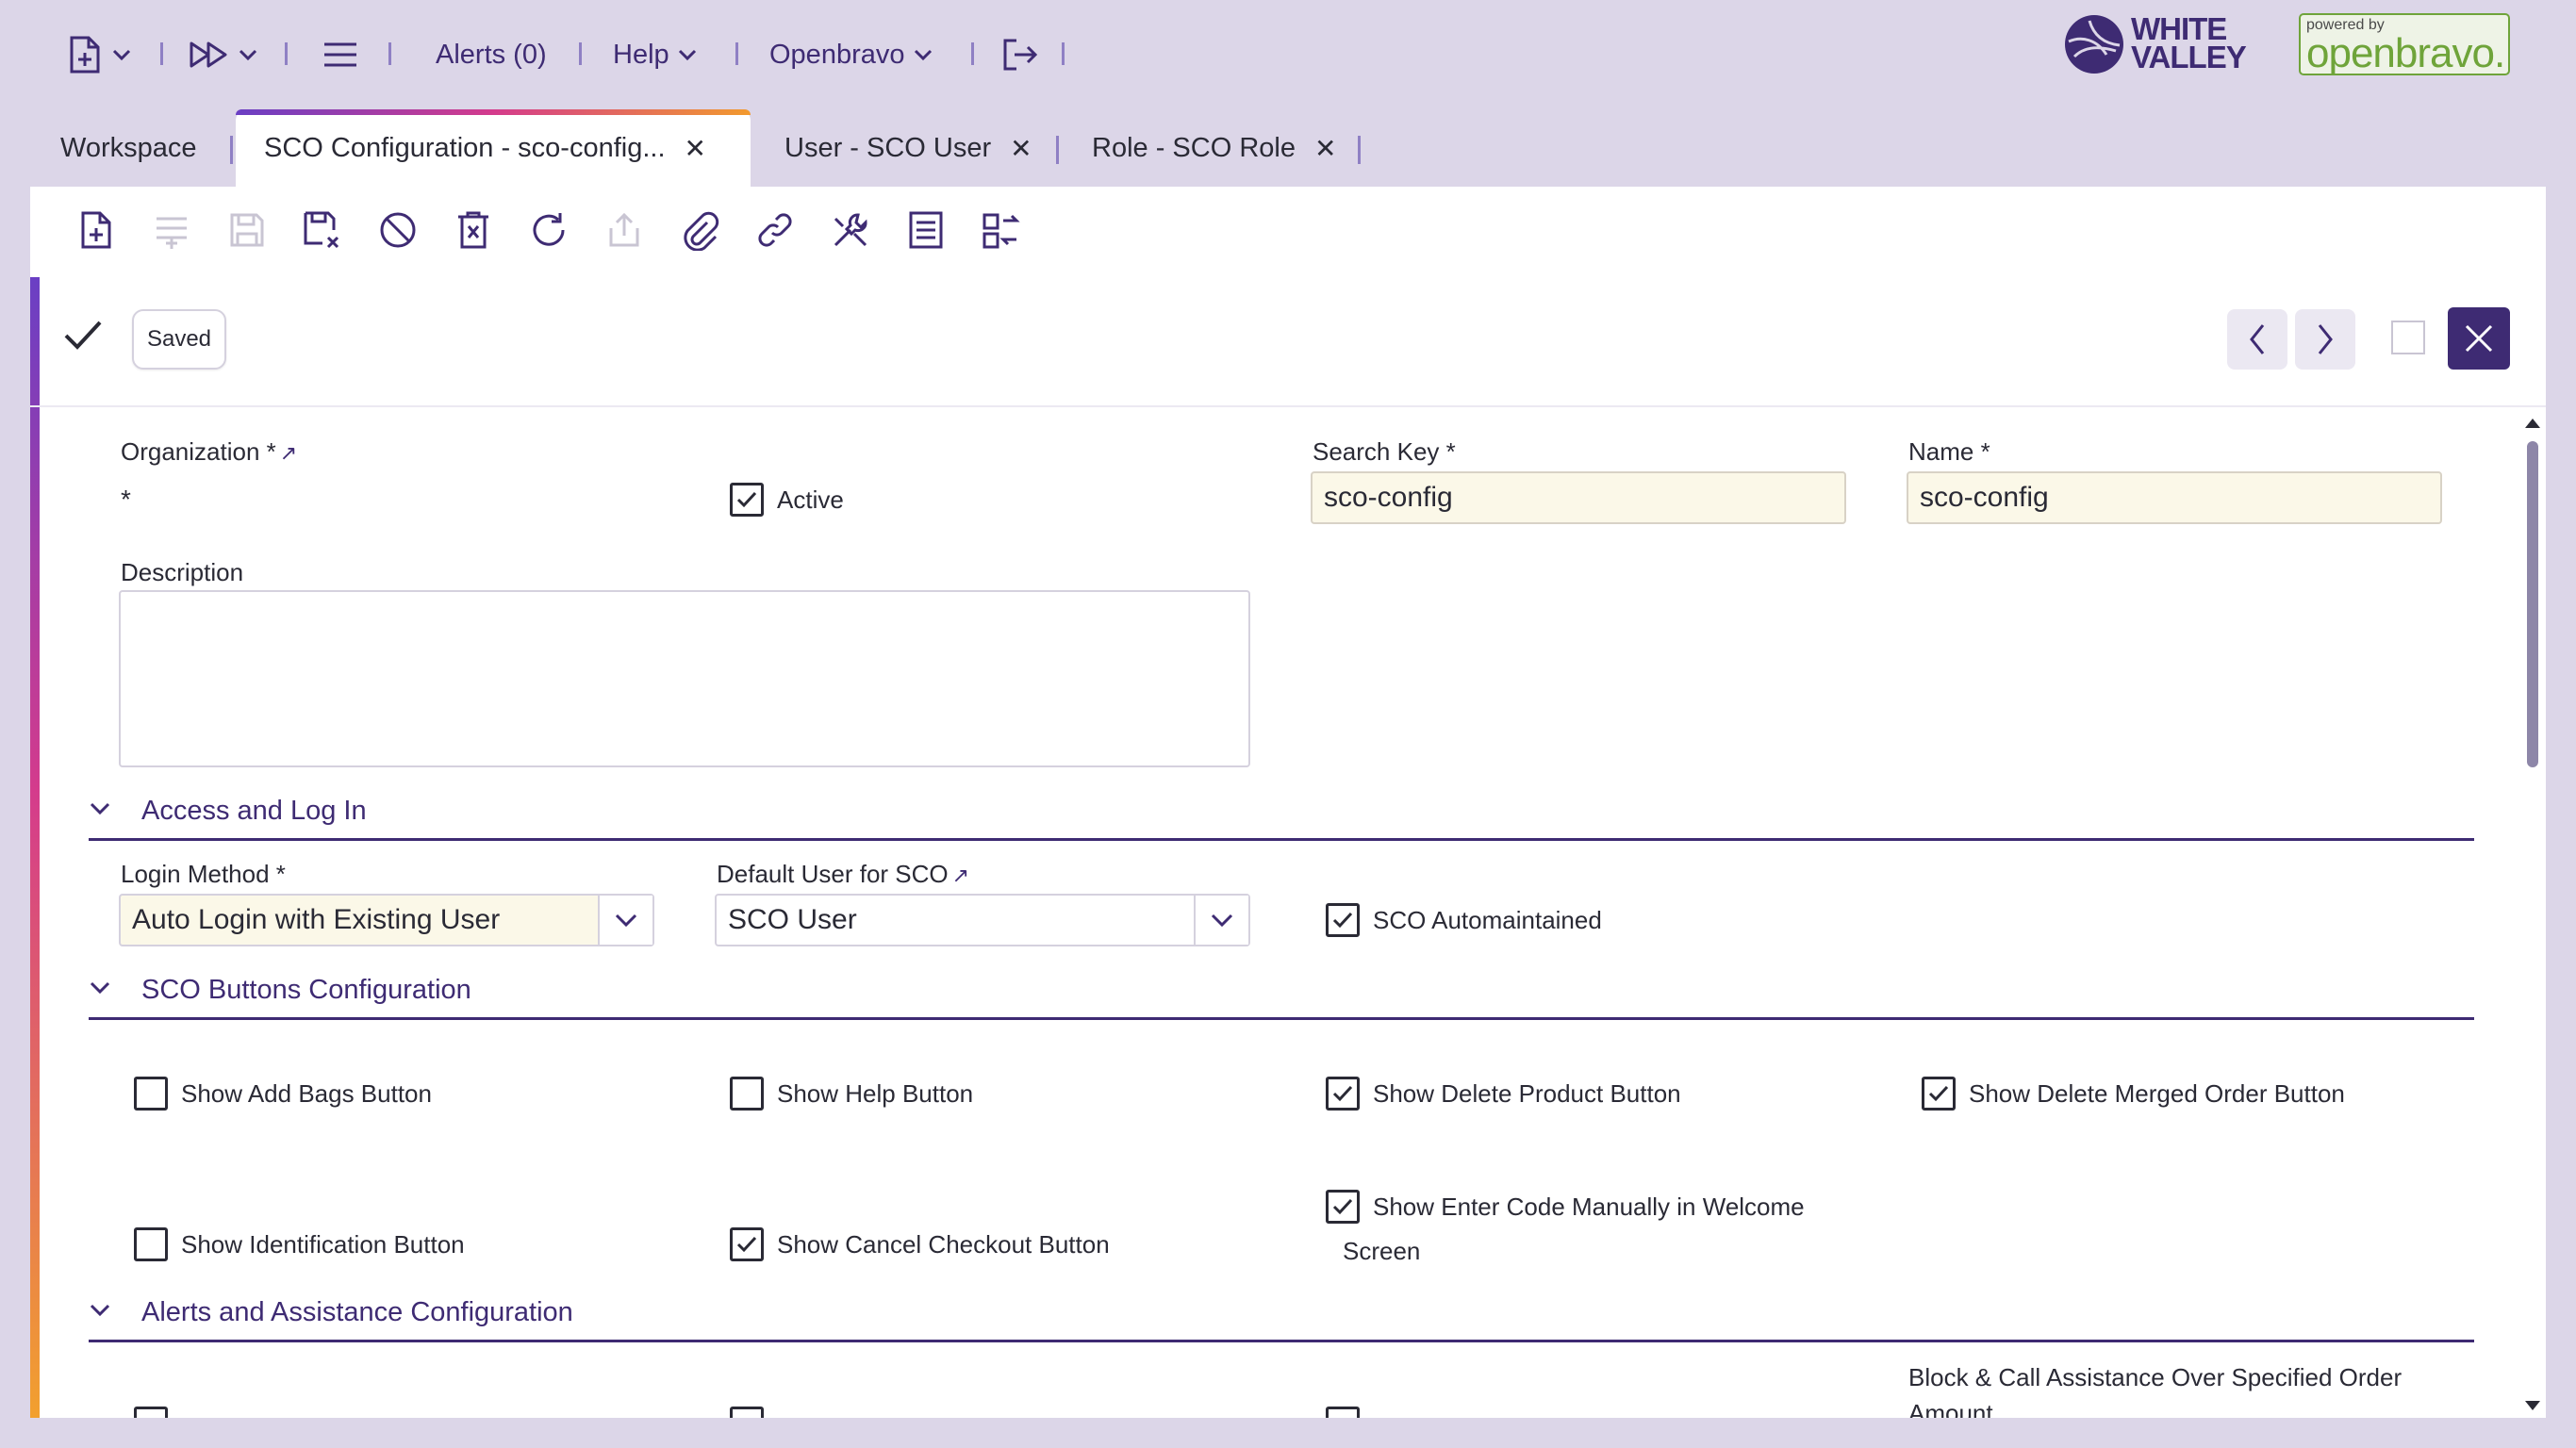 This screenshot has height=1448, width=2576. I want to click on tab-label: User - SCO User, so click(888, 147).